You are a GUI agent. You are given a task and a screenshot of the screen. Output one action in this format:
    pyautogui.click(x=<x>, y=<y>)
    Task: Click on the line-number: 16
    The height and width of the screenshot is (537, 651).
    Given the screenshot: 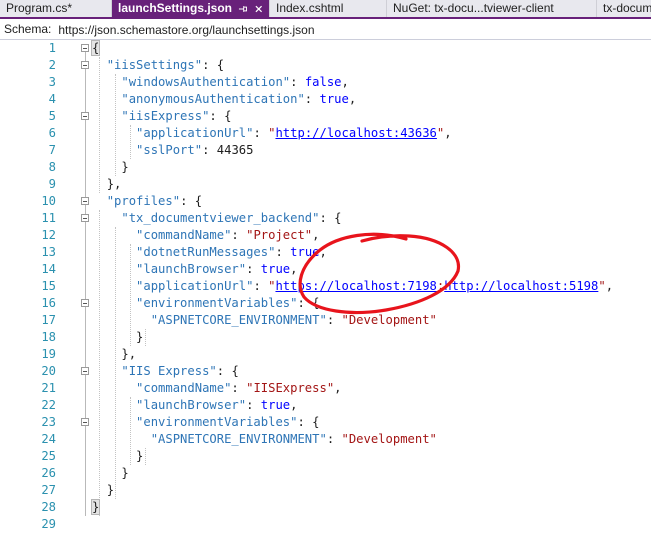 What is the action you would take?
    pyautogui.click(x=48, y=303)
    